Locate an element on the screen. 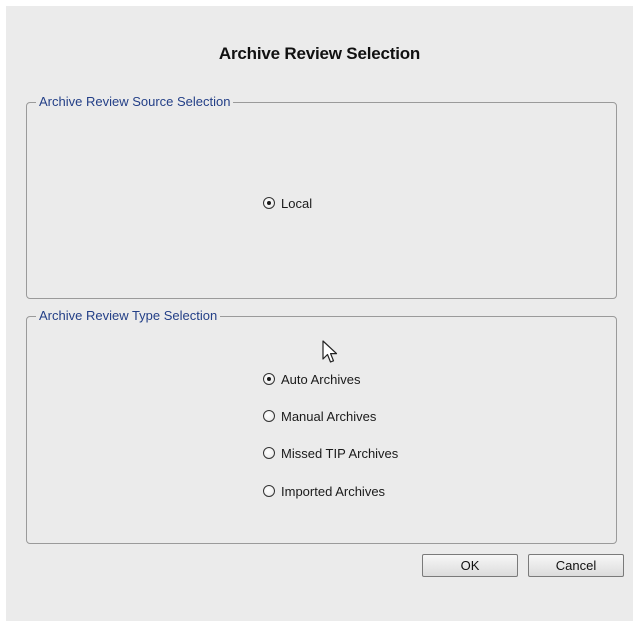 Image resolution: width=639 pixels, height=627 pixels. radio-label-local: Local is located at coordinates (297, 203).